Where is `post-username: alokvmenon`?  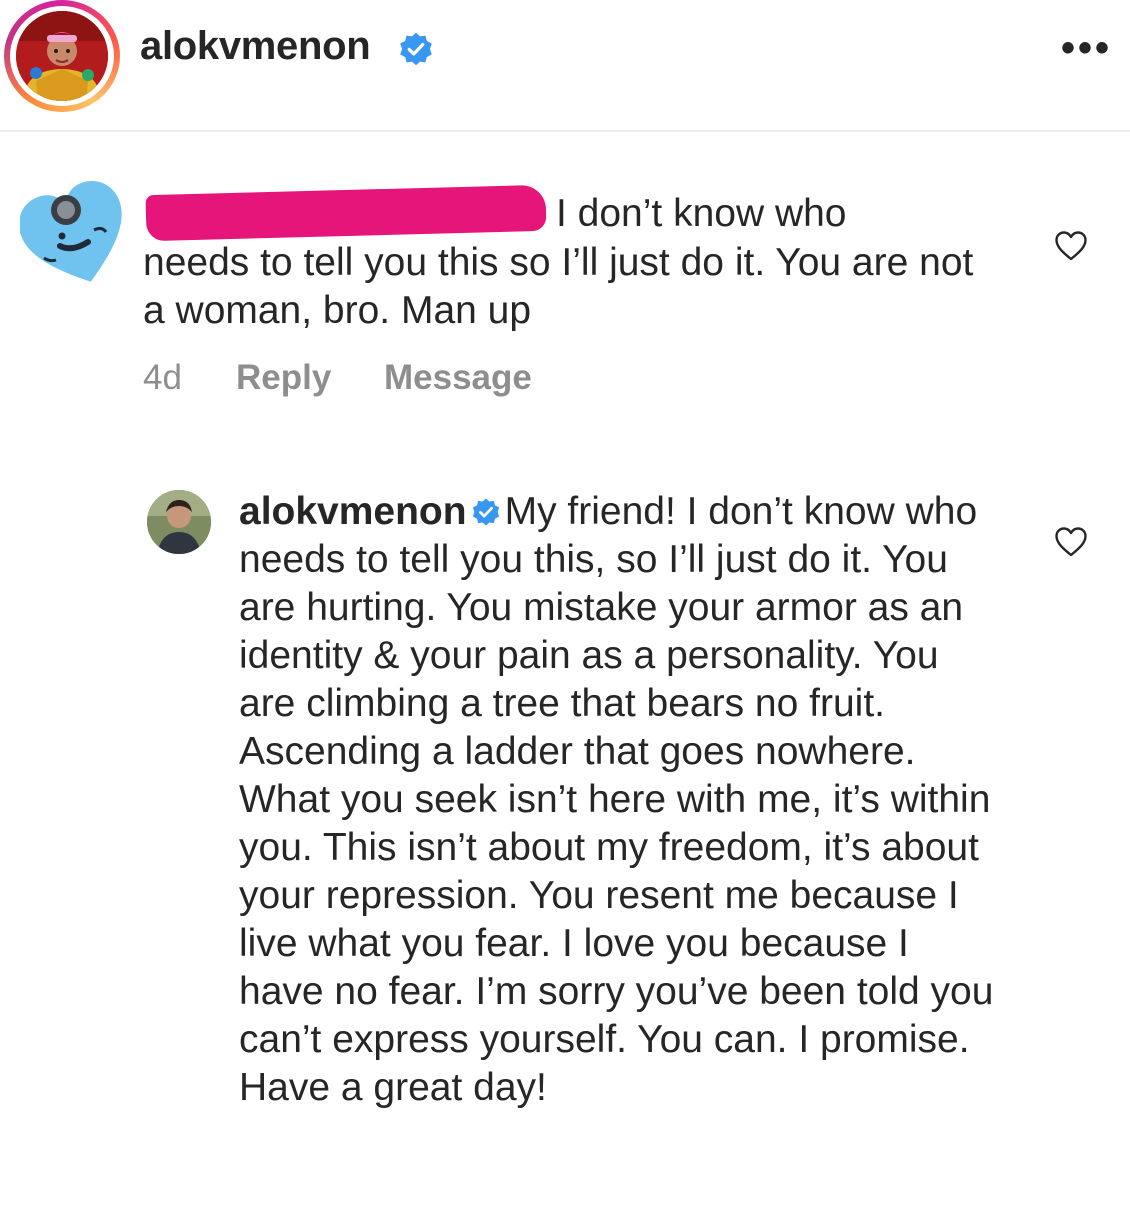 post-username: alokvmenon is located at coordinates (255, 46).